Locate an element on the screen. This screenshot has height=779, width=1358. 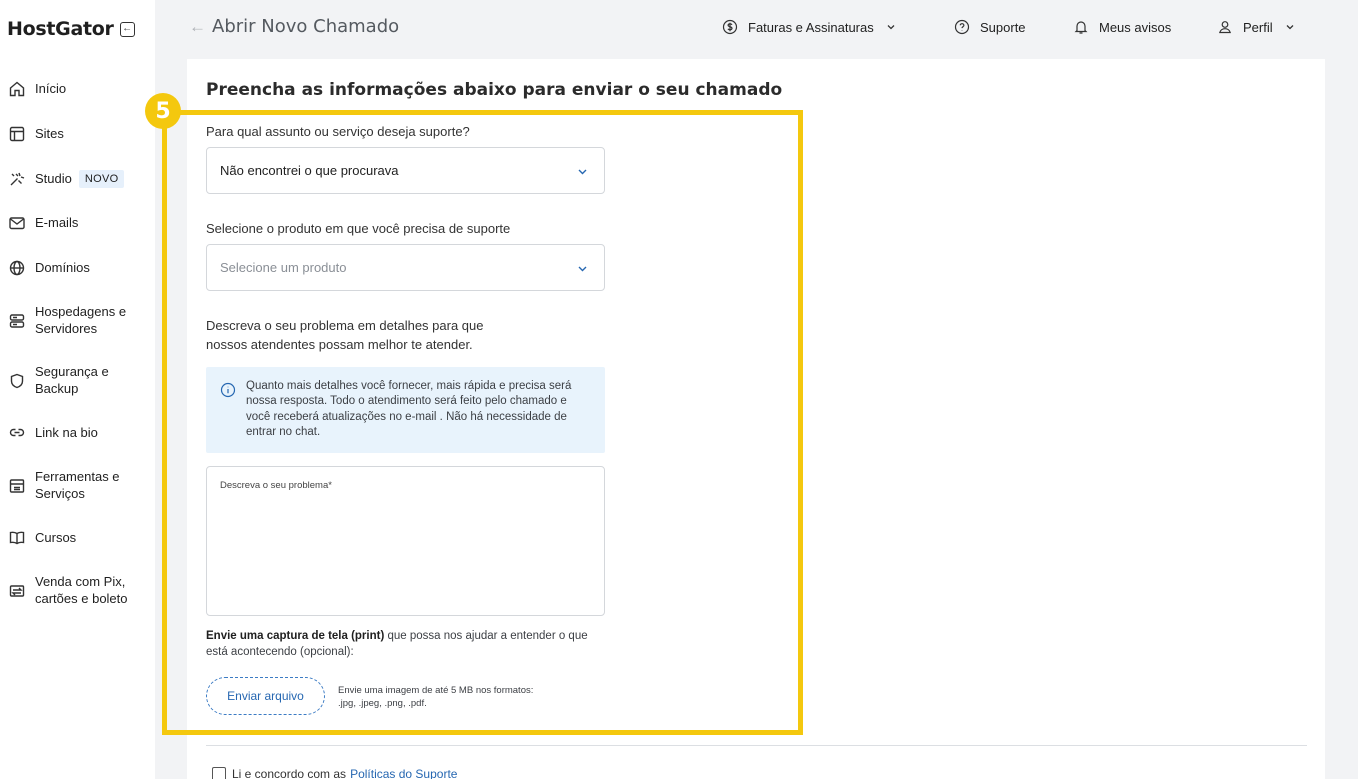
agree-checkbox is located at coordinates (219, 773).